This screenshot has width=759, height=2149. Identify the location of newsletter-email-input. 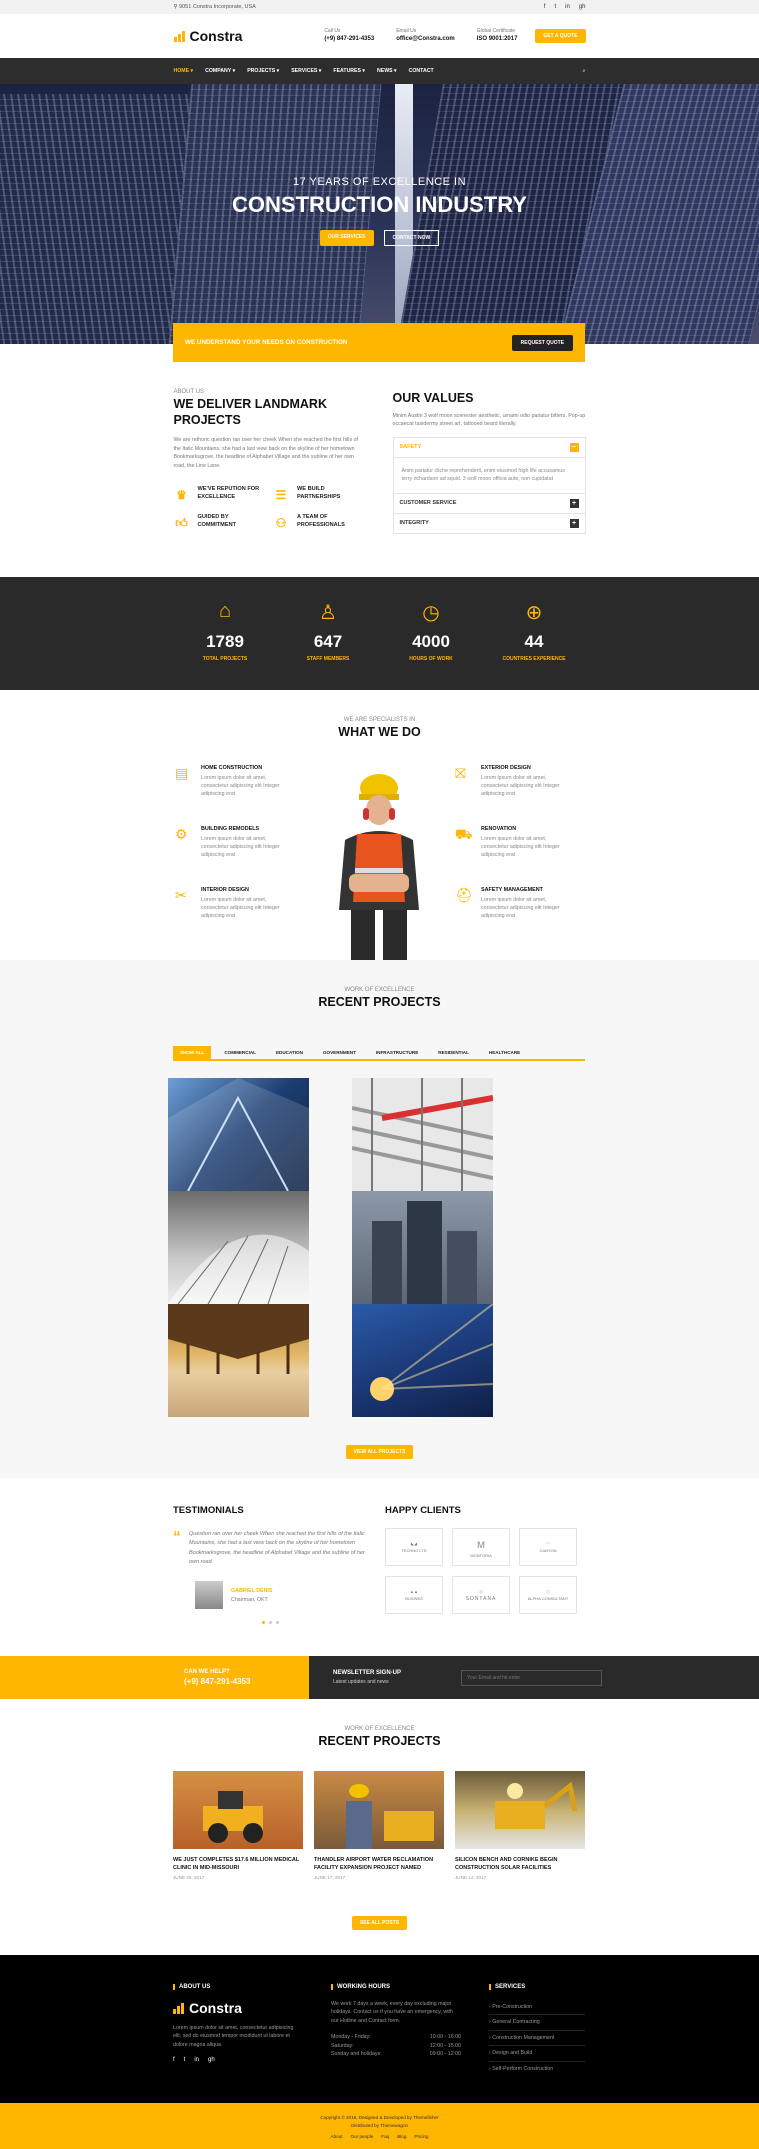
(532, 1677).